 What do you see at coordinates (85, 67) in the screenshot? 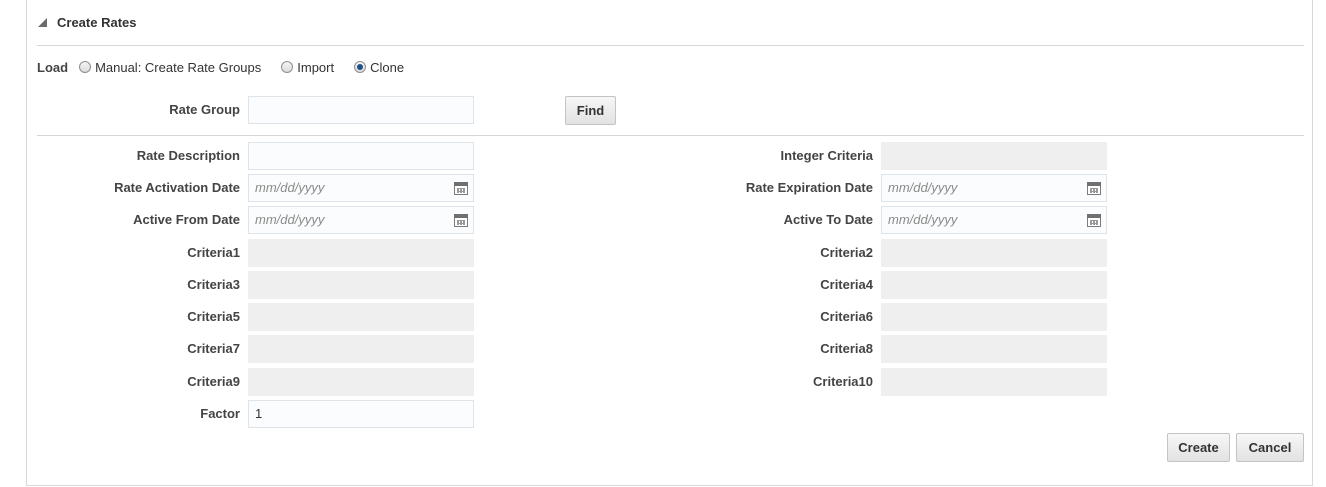
I see `radio-manual-button` at bounding box center [85, 67].